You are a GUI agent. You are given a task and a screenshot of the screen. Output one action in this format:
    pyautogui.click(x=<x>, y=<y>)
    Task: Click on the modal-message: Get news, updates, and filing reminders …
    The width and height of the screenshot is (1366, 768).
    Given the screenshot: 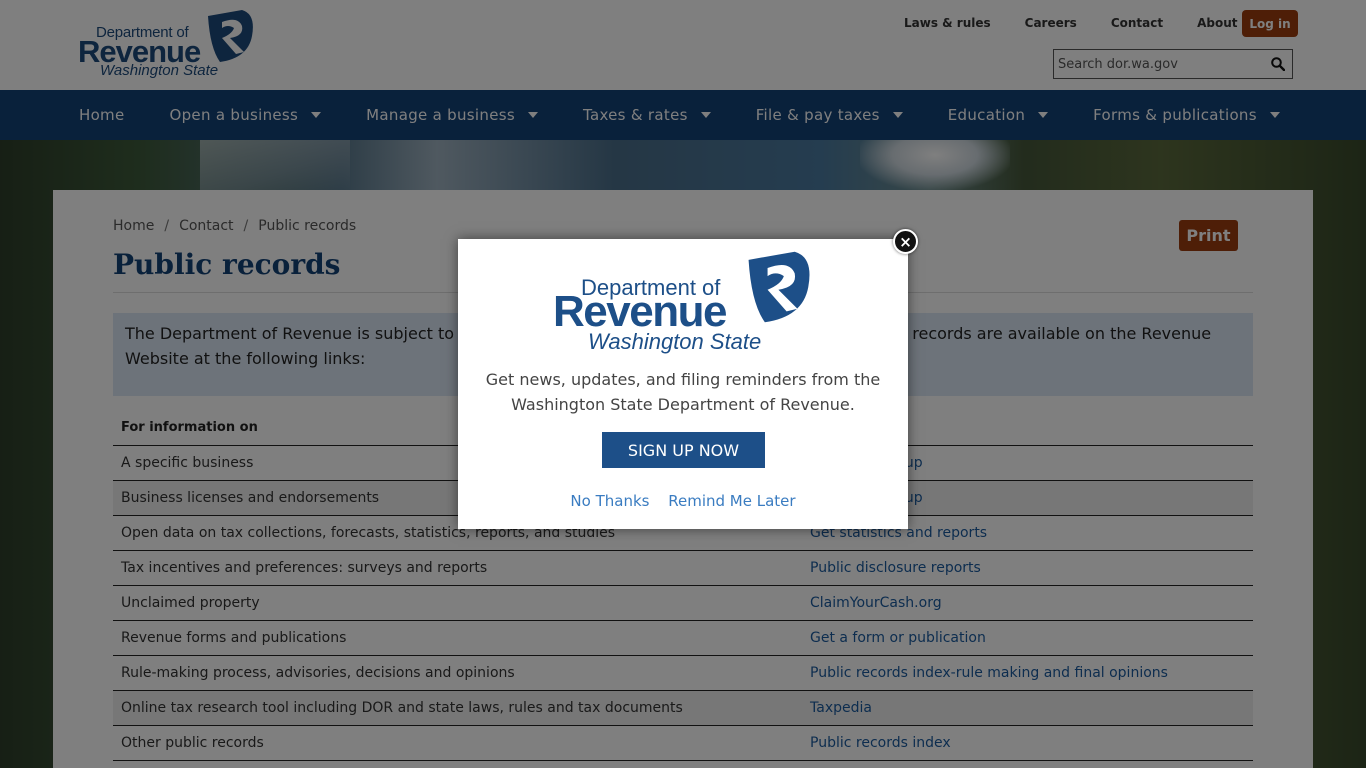 What is the action you would take?
    pyautogui.click(x=683, y=392)
    